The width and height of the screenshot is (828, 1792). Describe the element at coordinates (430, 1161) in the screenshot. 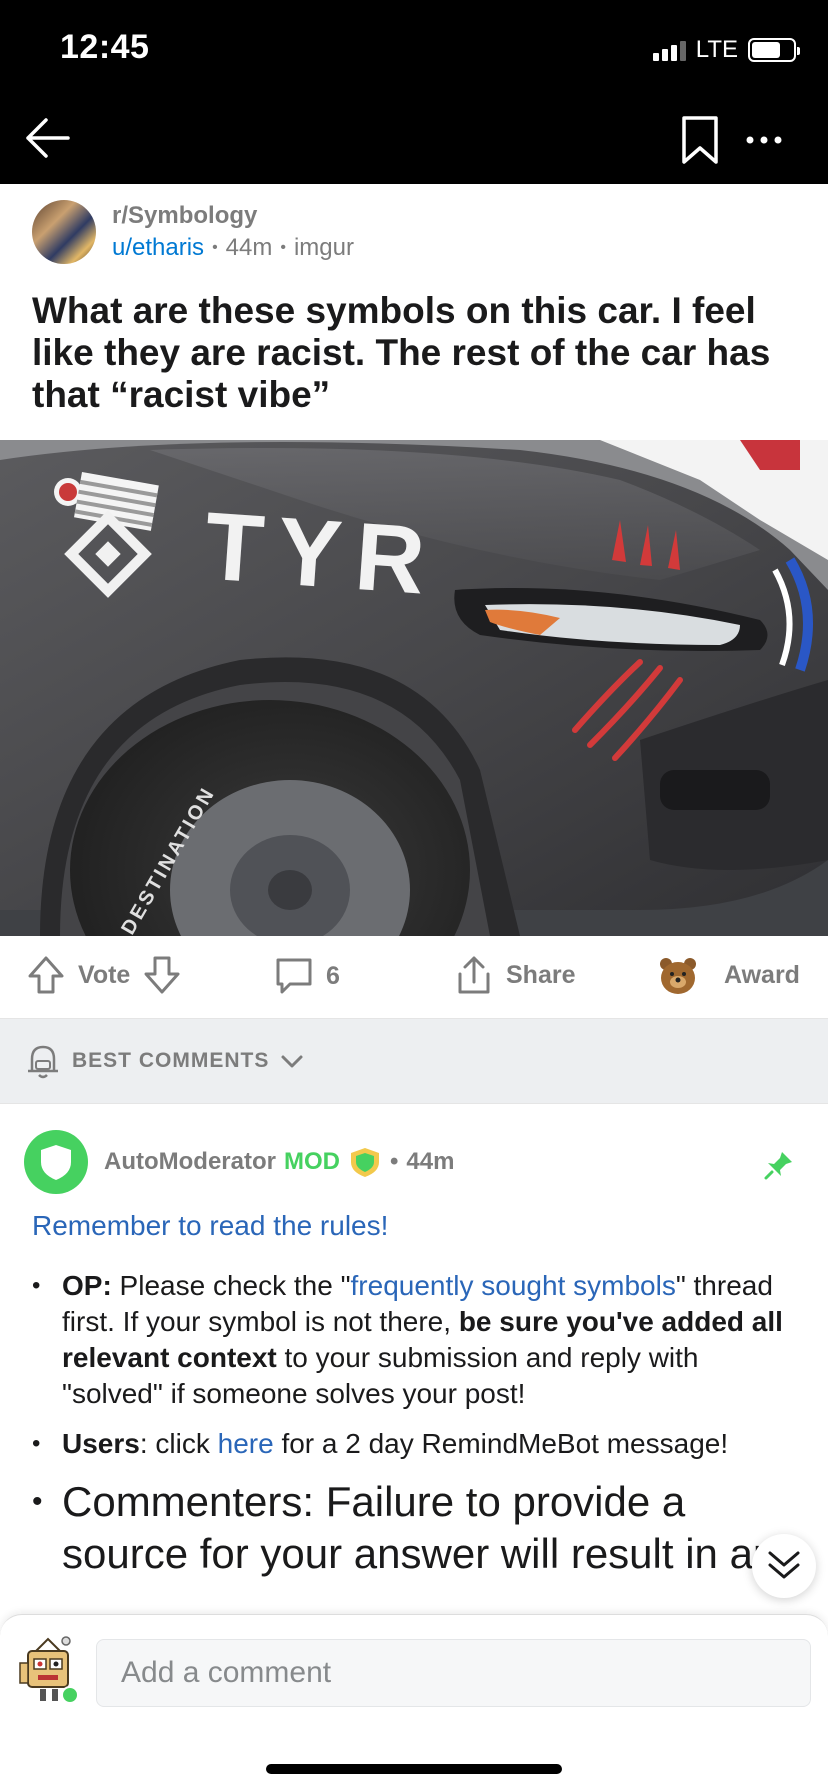

I see `comment-age: 44m` at that location.